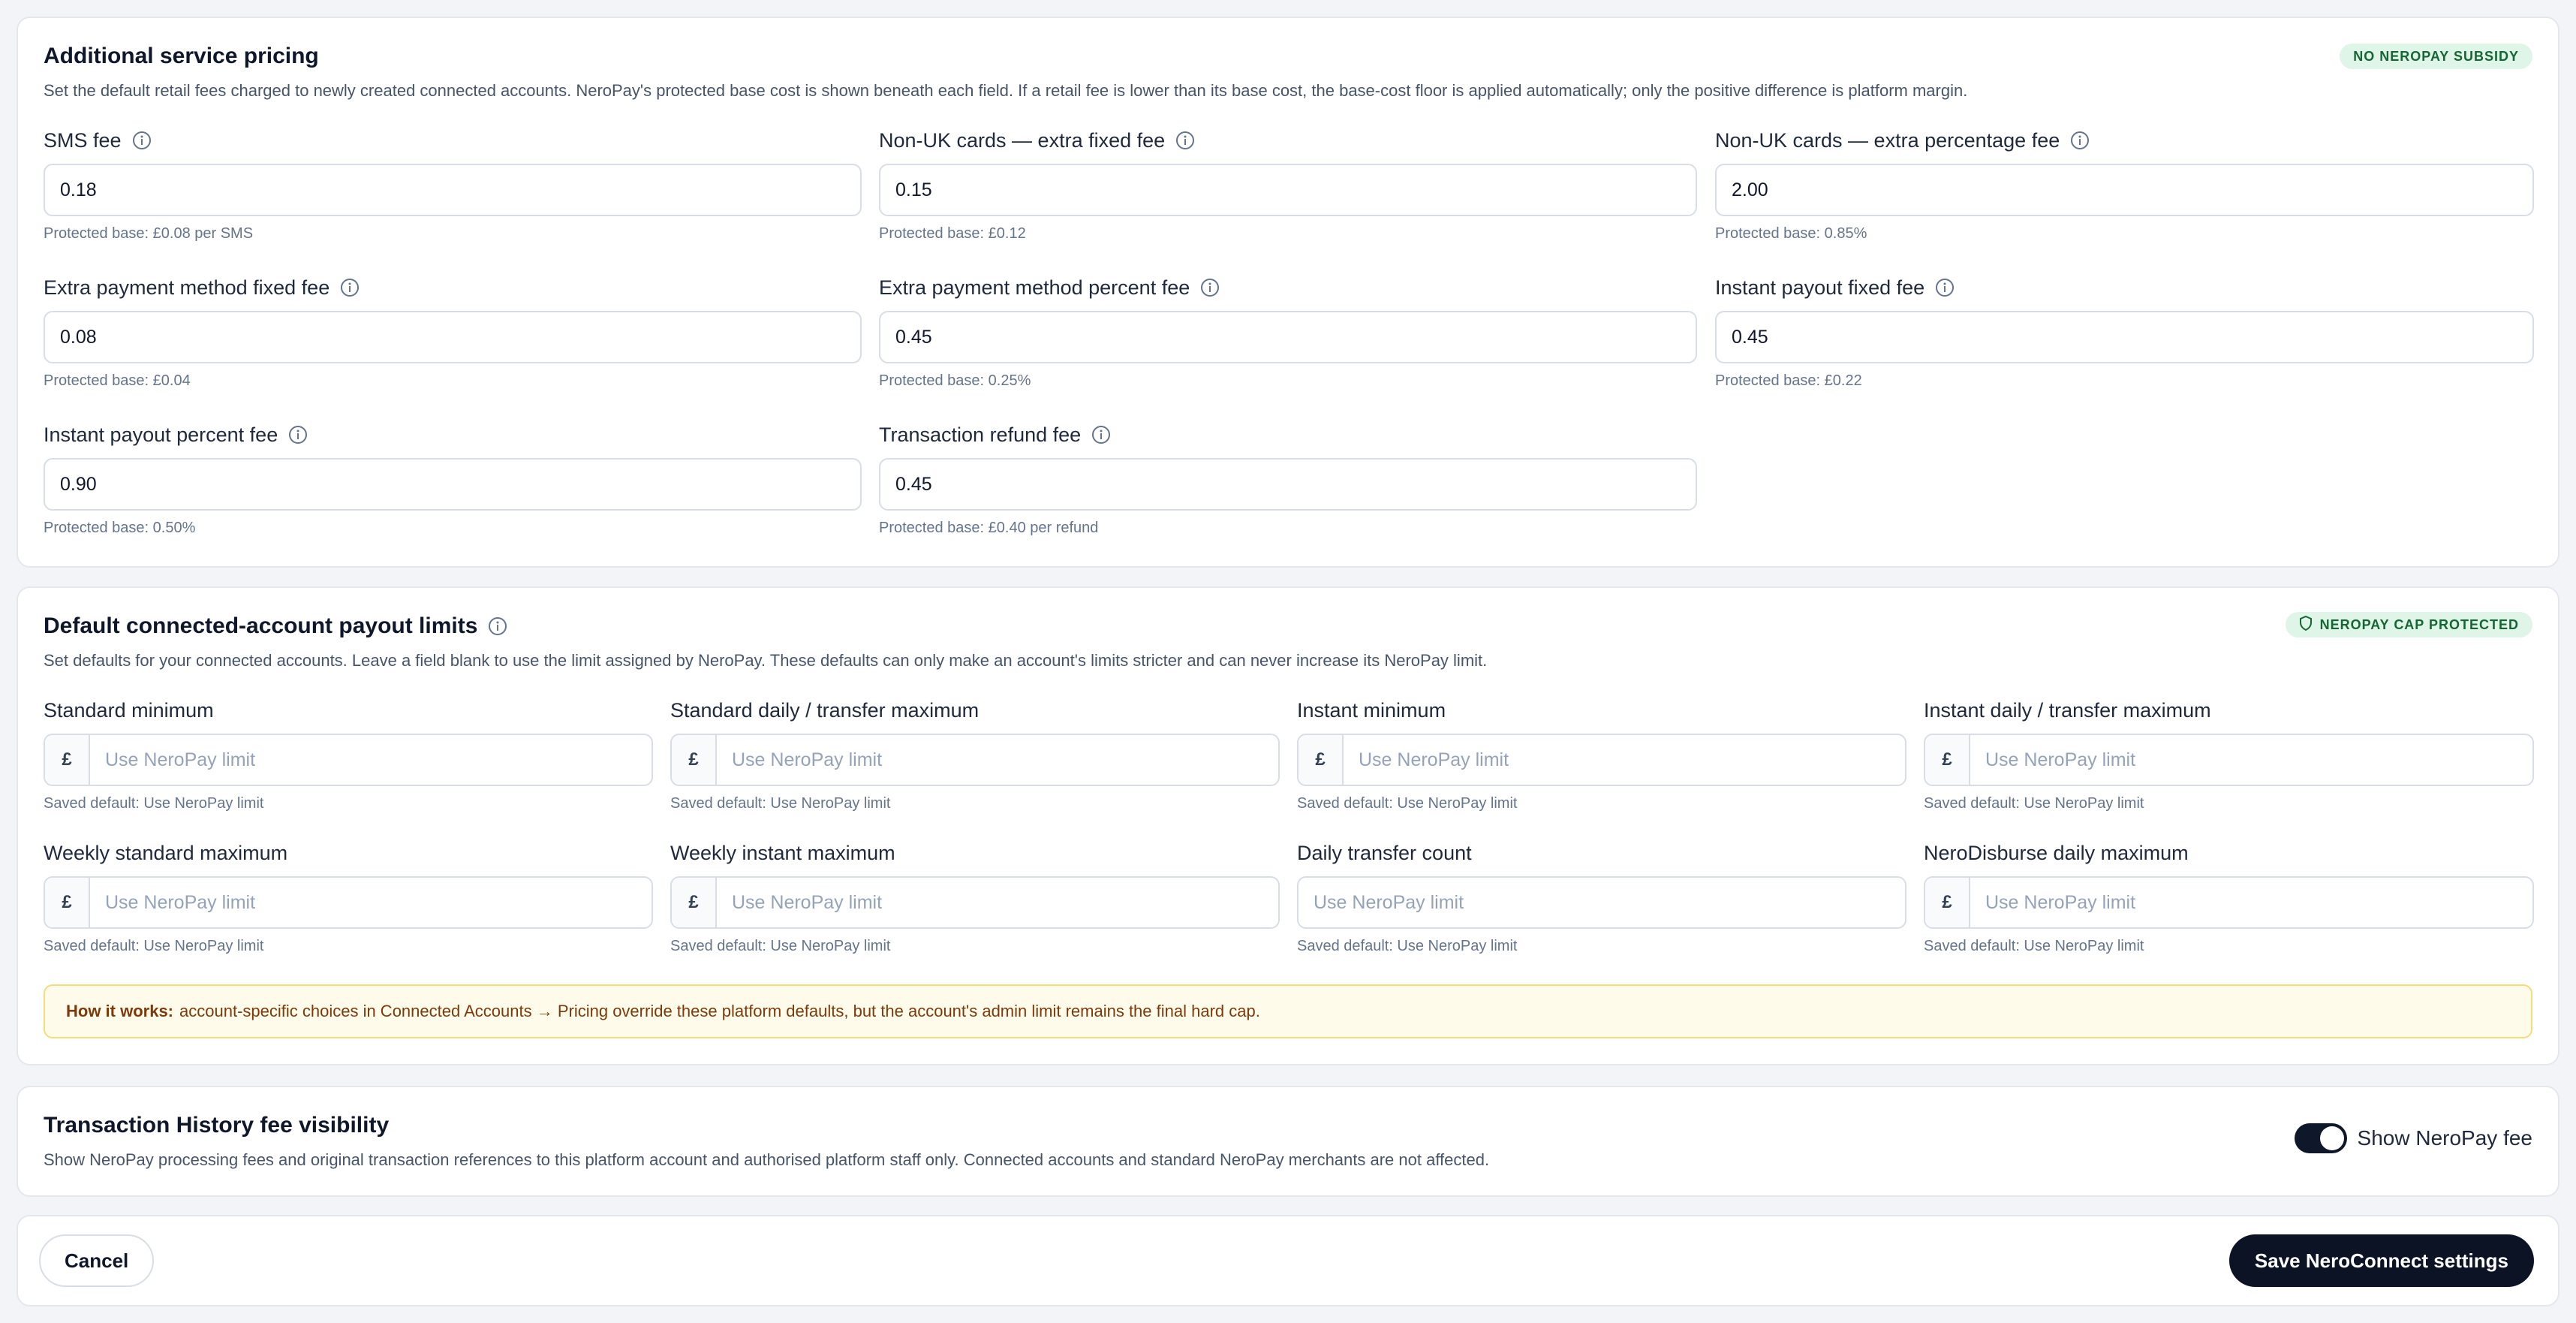 Image resolution: width=2576 pixels, height=1323 pixels. I want to click on save-settings-button: Save NeroConnect settings, so click(2381, 1260).